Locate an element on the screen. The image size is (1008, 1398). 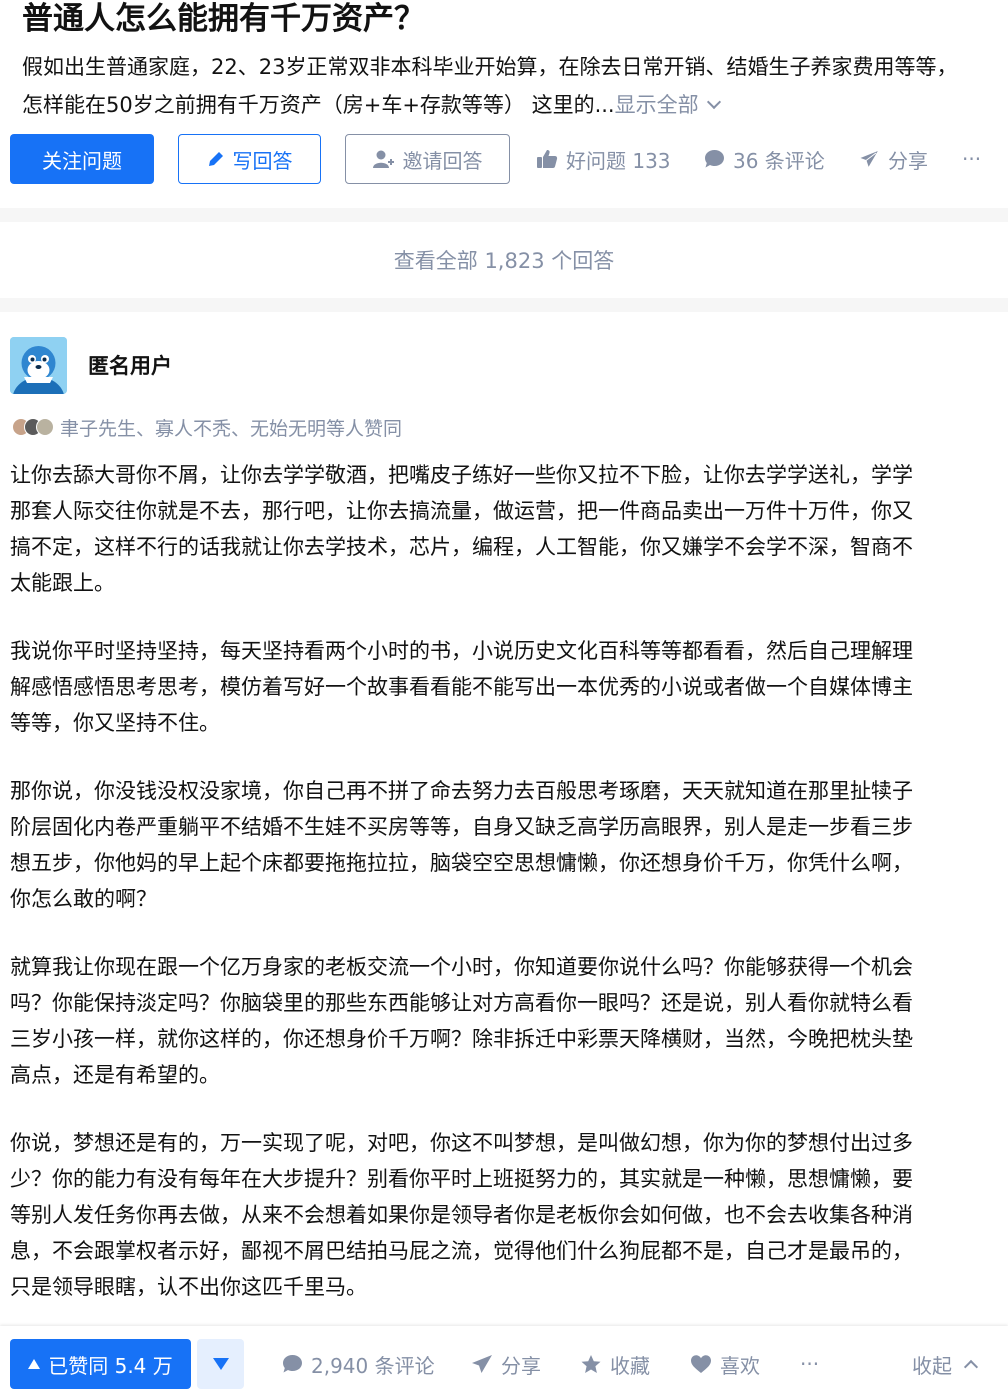
show-all-label: 显示全部 is located at coordinates (656, 105).